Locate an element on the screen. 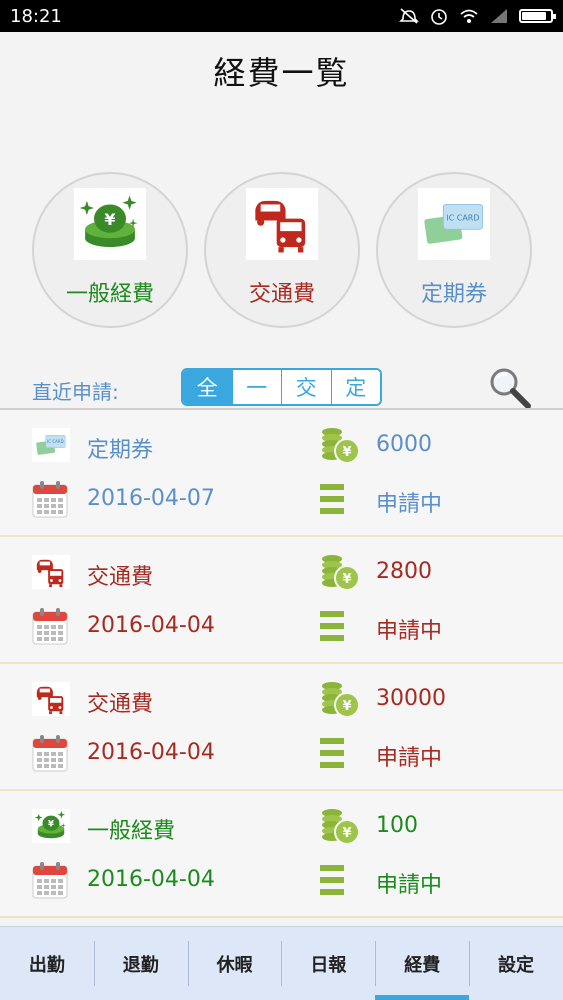 The image size is (563, 1000). nav-leave: 休暇 is located at coordinates (234, 963).